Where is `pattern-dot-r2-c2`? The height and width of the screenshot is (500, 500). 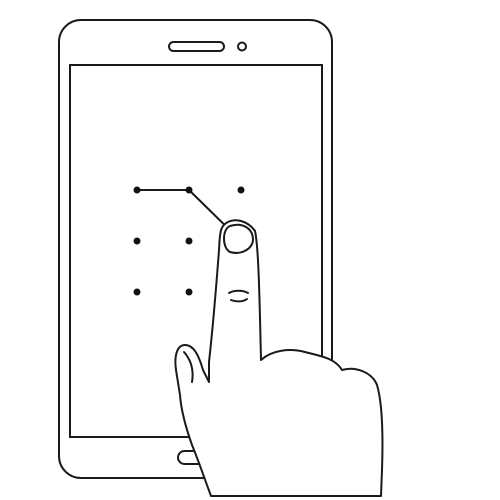
pattern-dot-r2-c2 is located at coordinates (189, 241).